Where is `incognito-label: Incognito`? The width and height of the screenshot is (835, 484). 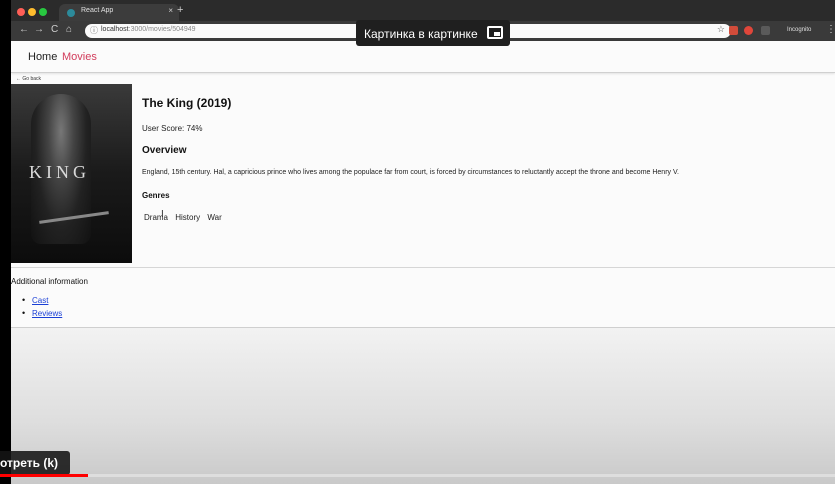 incognito-label: Incognito is located at coordinates (799, 30).